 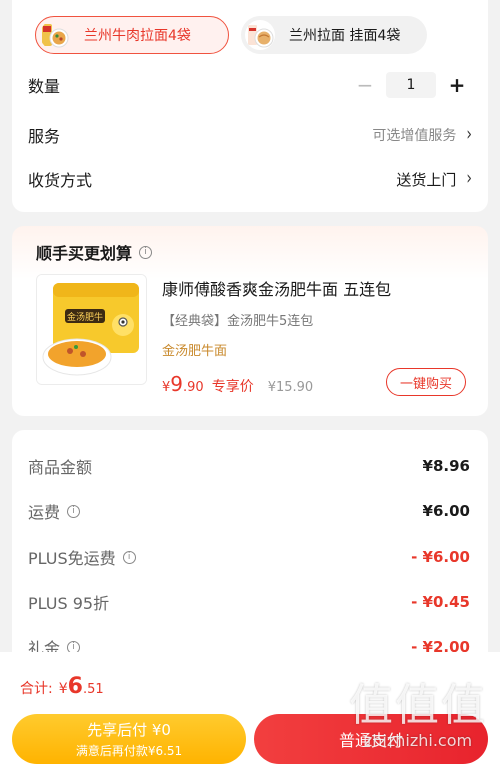 I want to click on delivery-value: 送货上门, so click(x=426, y=179).